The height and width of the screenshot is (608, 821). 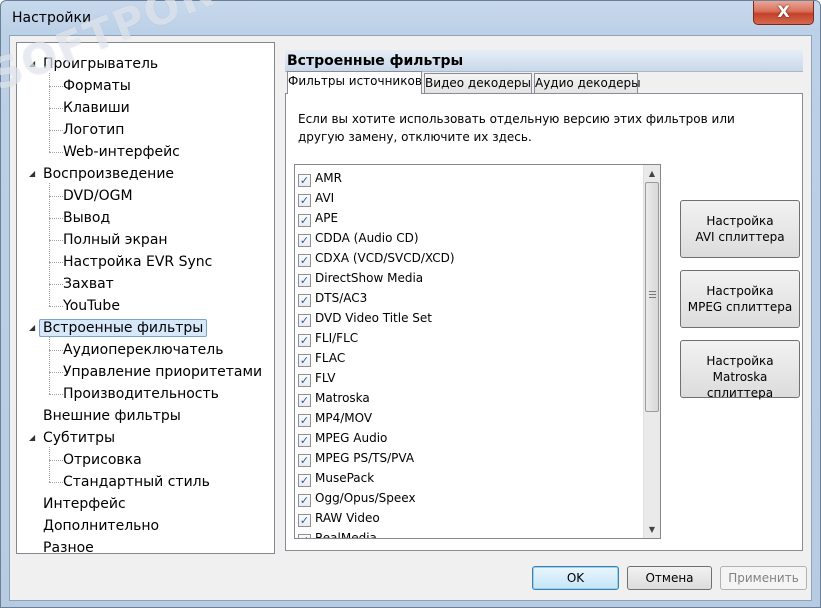 I want to click on tab-1: Видео декодеры, so click(x=478, y=83).